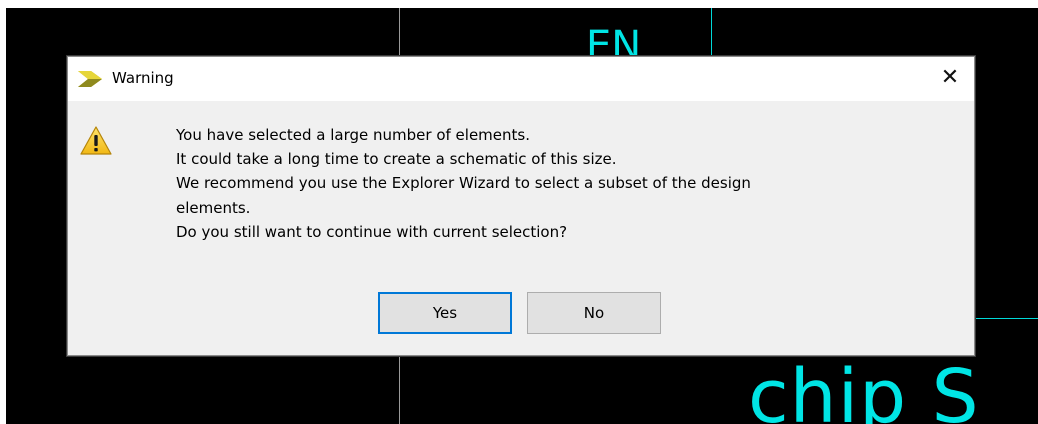  I want to click on dialog-title: Warning, so click(143, 78).